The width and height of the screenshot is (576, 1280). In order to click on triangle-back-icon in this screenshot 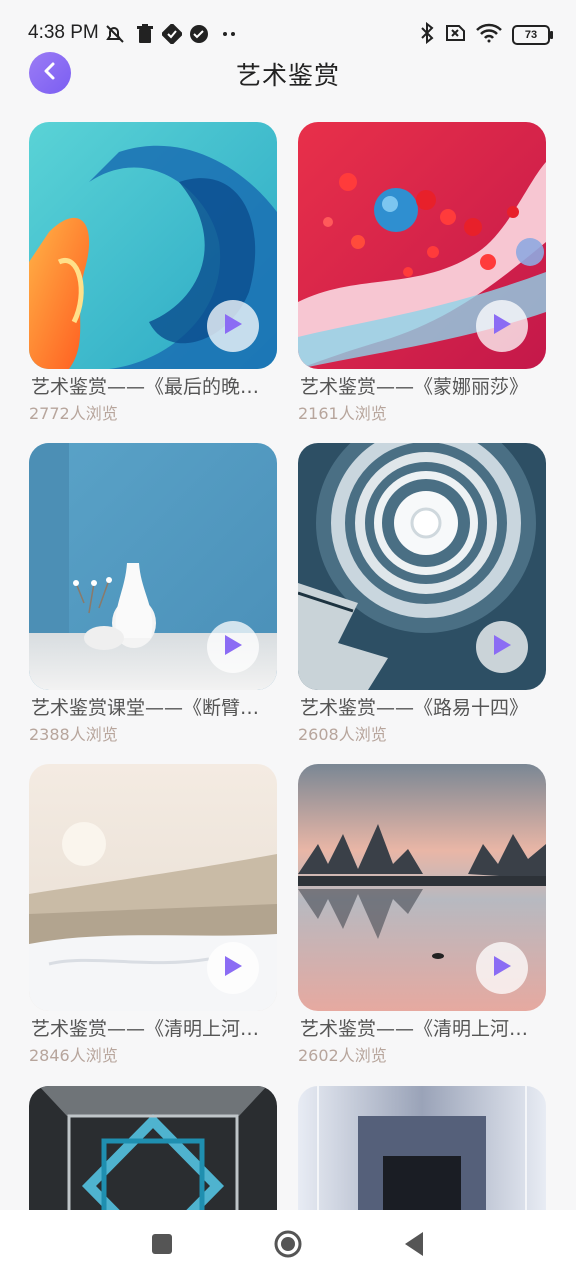, I will do `click(414, 1246)`.